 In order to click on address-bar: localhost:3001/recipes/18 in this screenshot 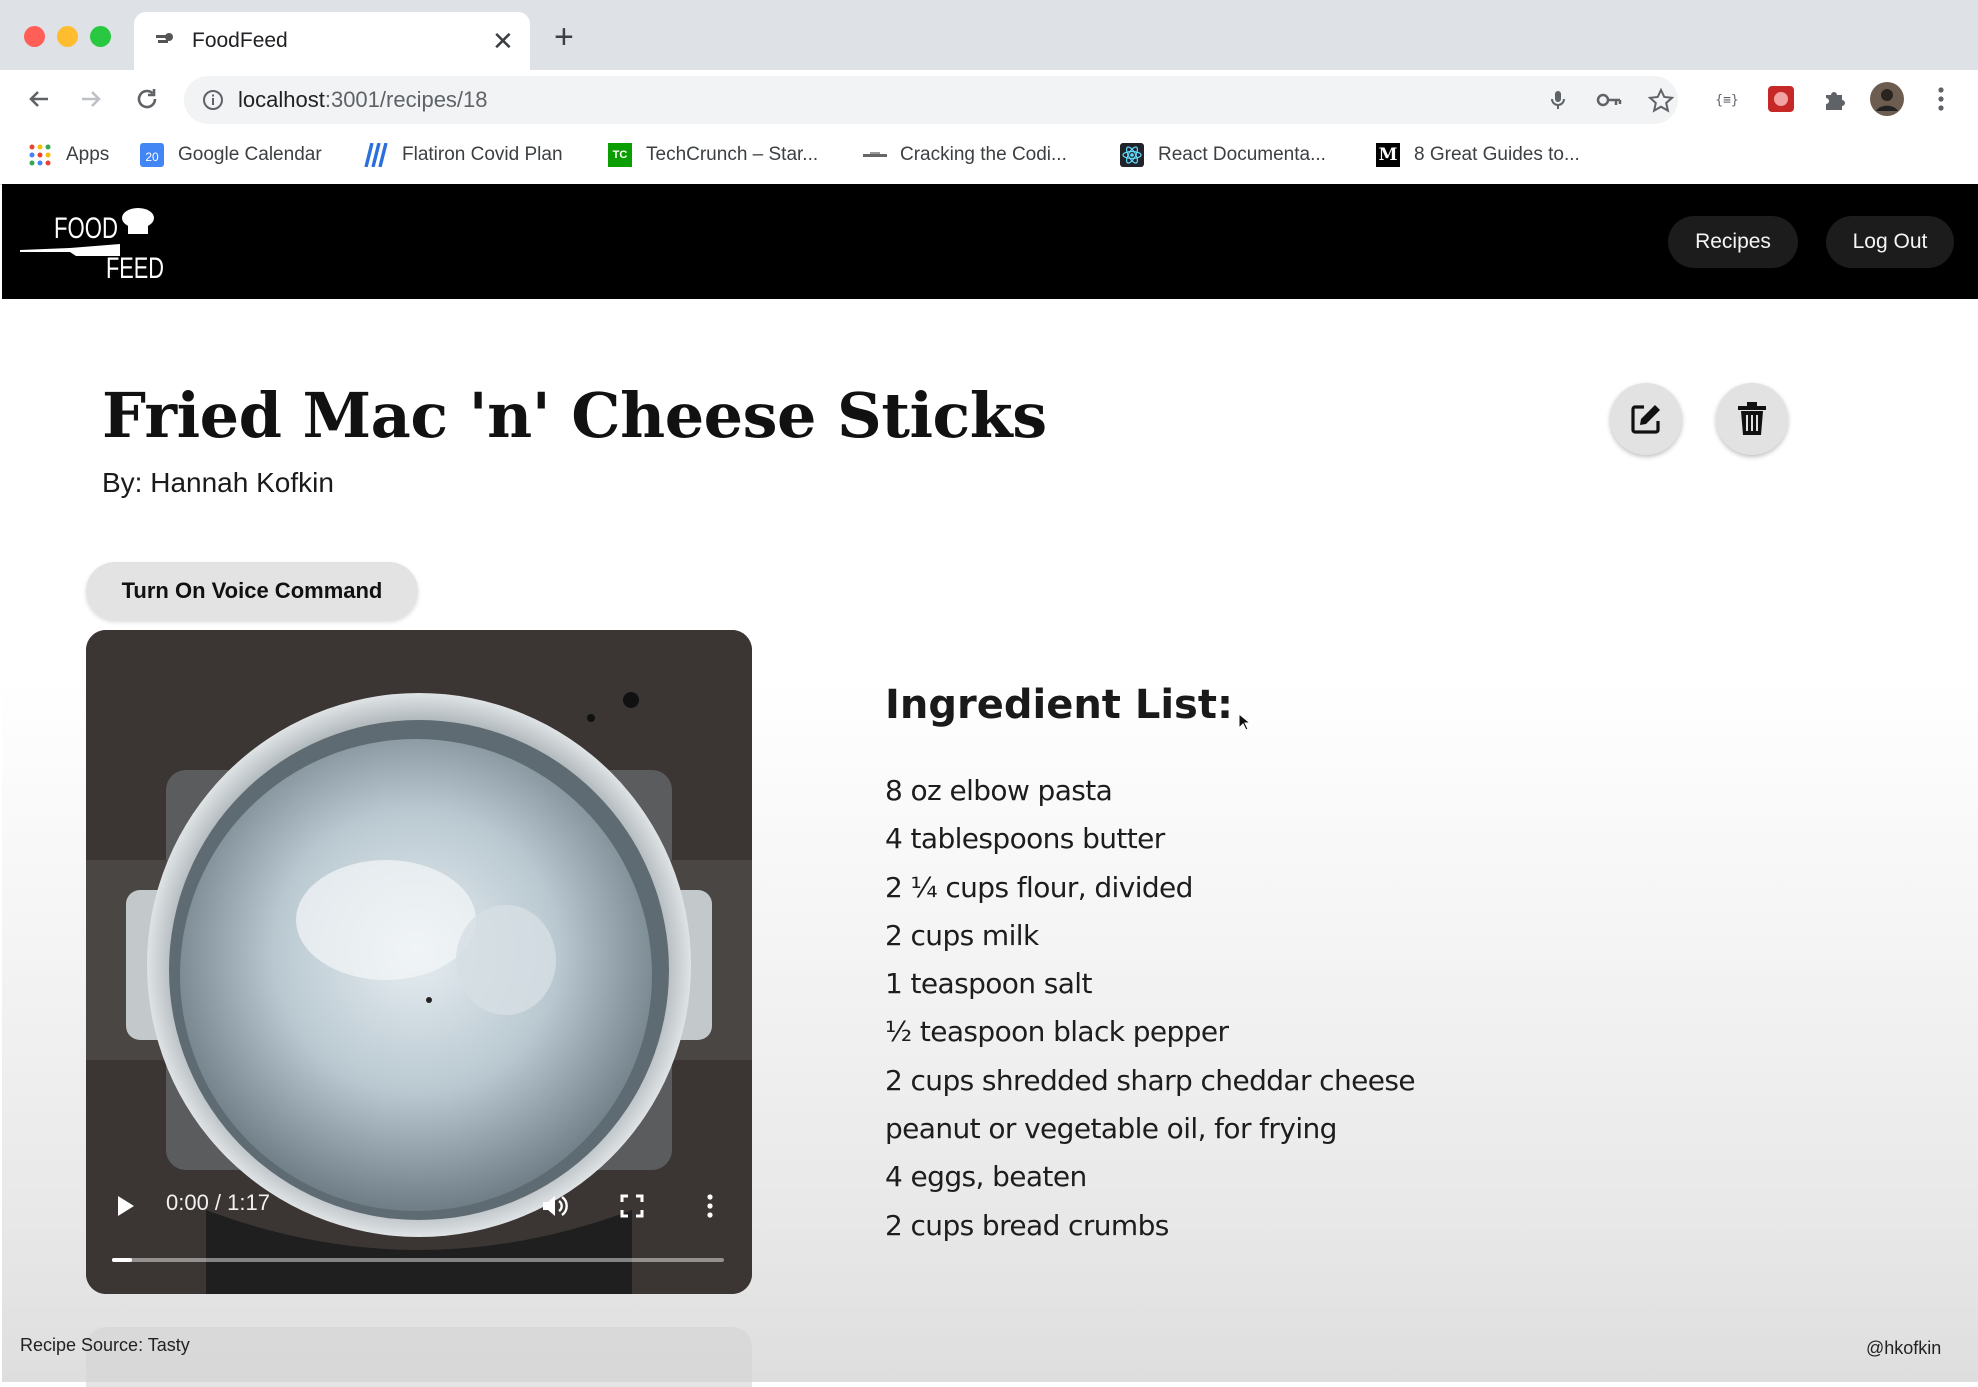, I will do `click(931, 100)`.